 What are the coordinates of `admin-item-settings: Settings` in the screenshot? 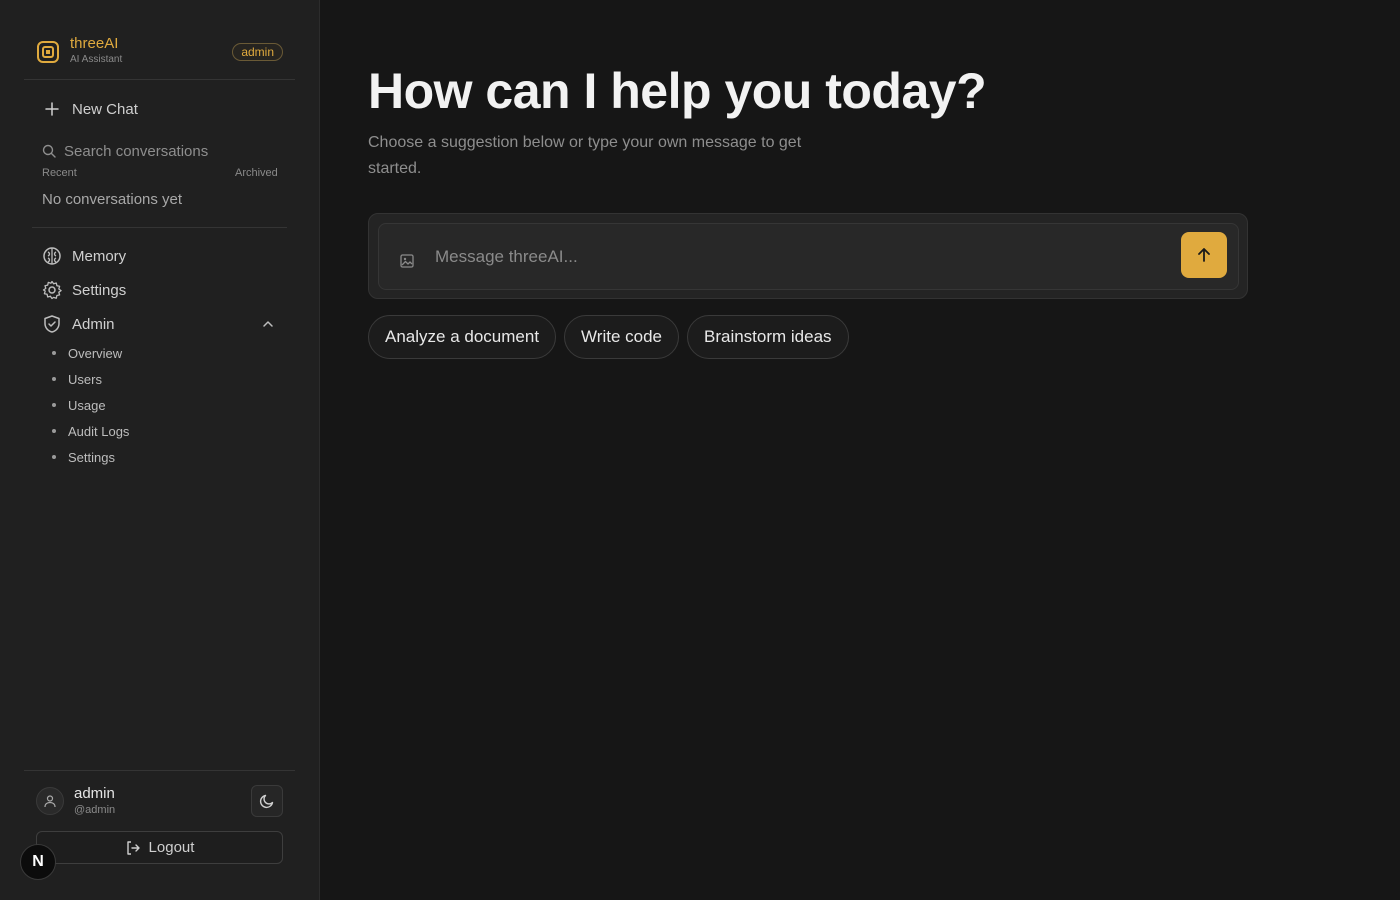 It's located at (83, 457).